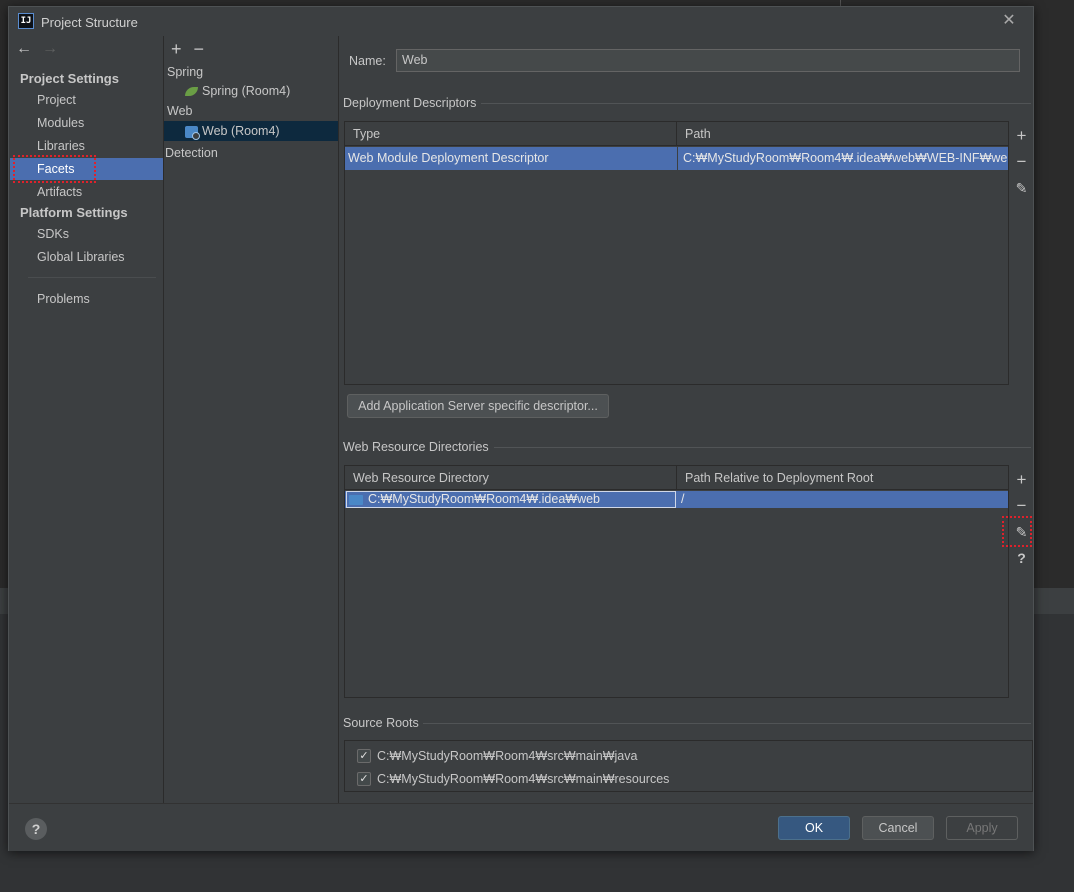  I want to click on dialog-title: Project Structure, so click(89, 22).